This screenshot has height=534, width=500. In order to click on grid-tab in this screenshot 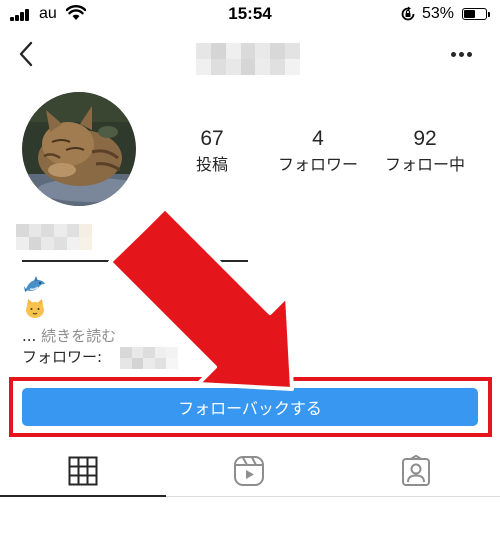, I will do `click(83, 471)`.